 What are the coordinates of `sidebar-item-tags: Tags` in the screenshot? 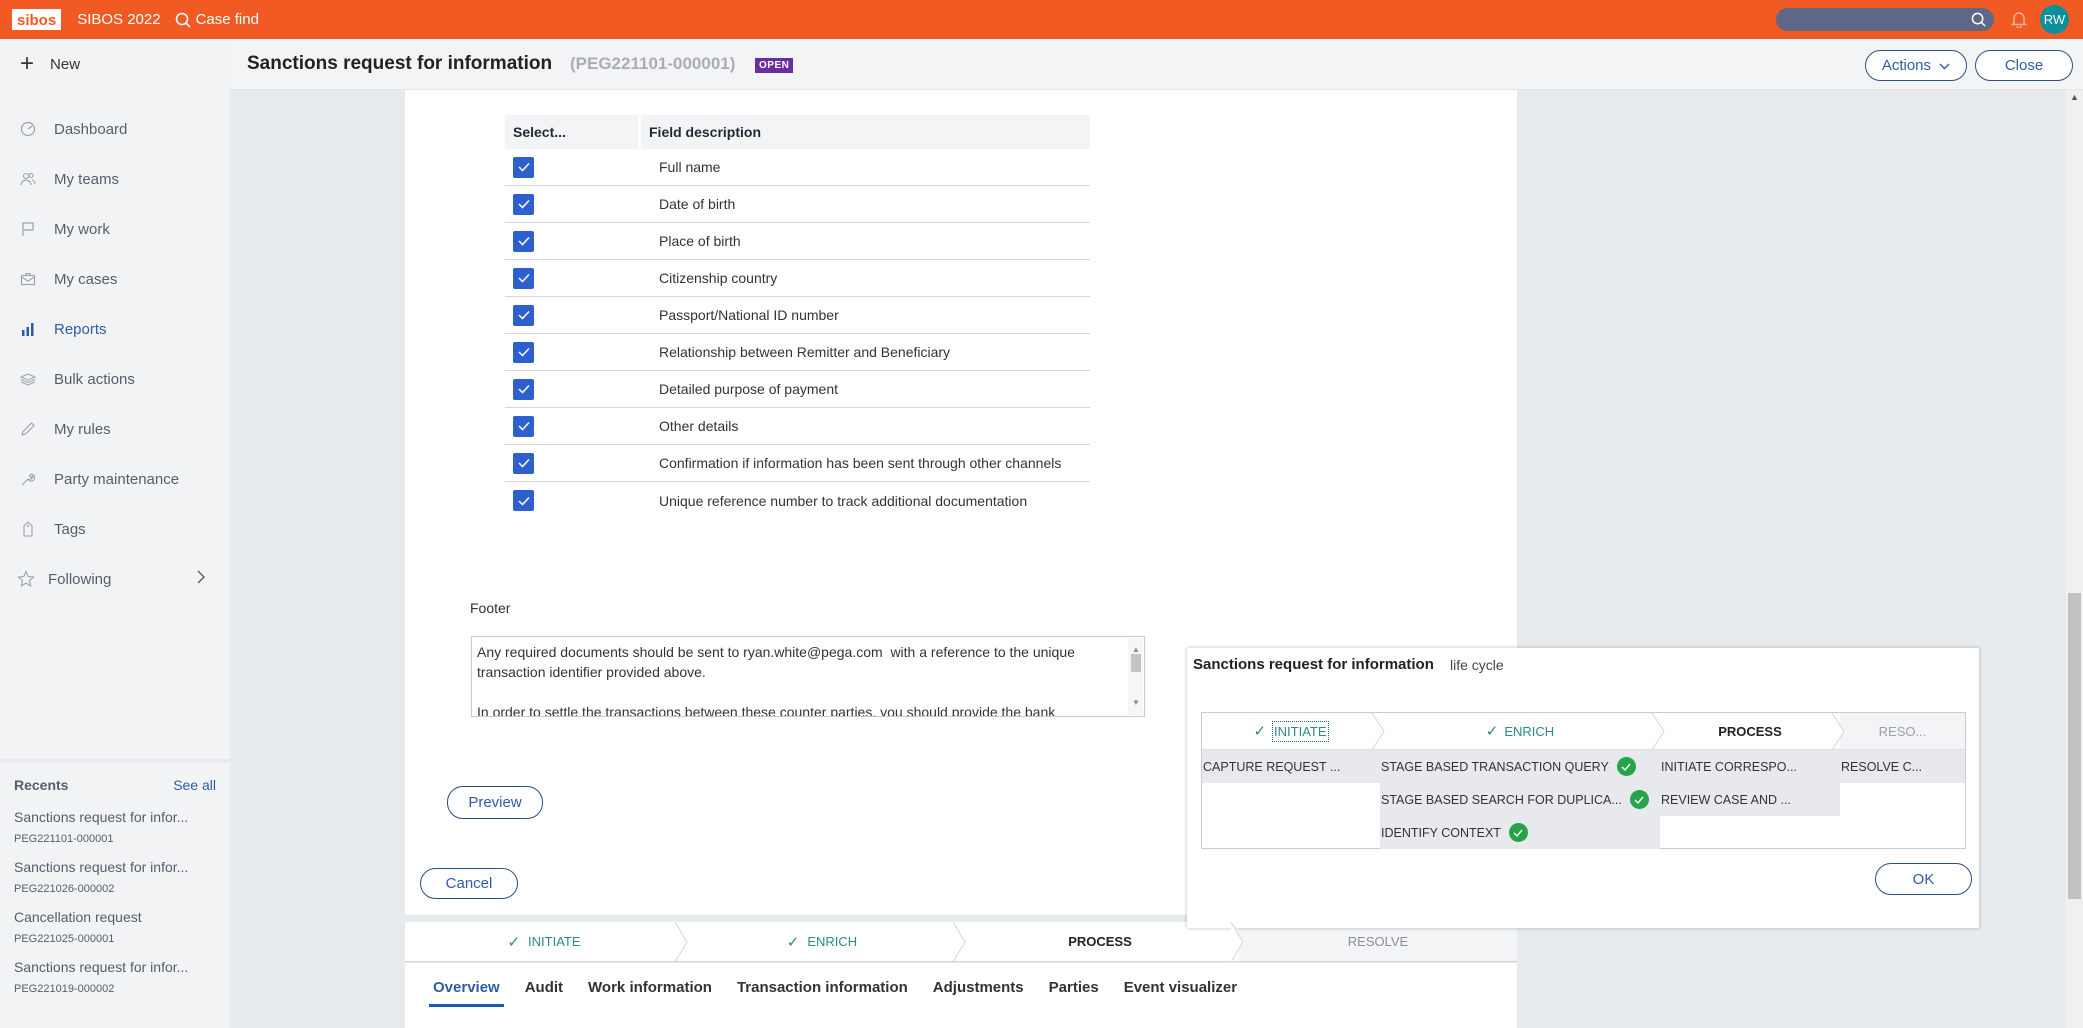 It's located at (115, 529).